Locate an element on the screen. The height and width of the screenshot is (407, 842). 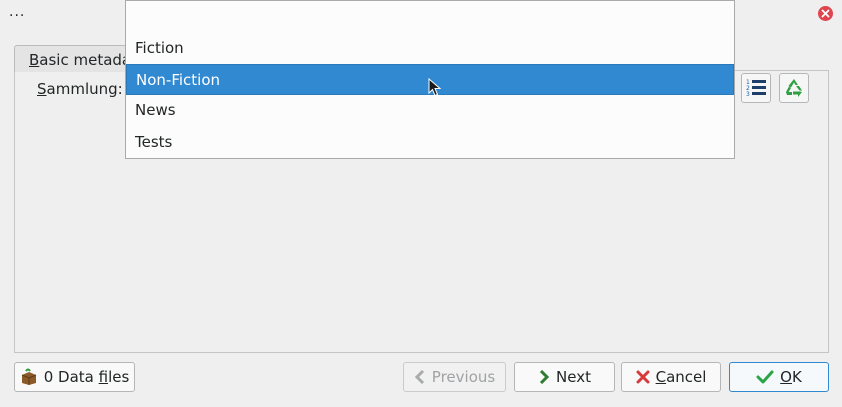
collection-label: Sammlung: is located at coordinates (80, 89).